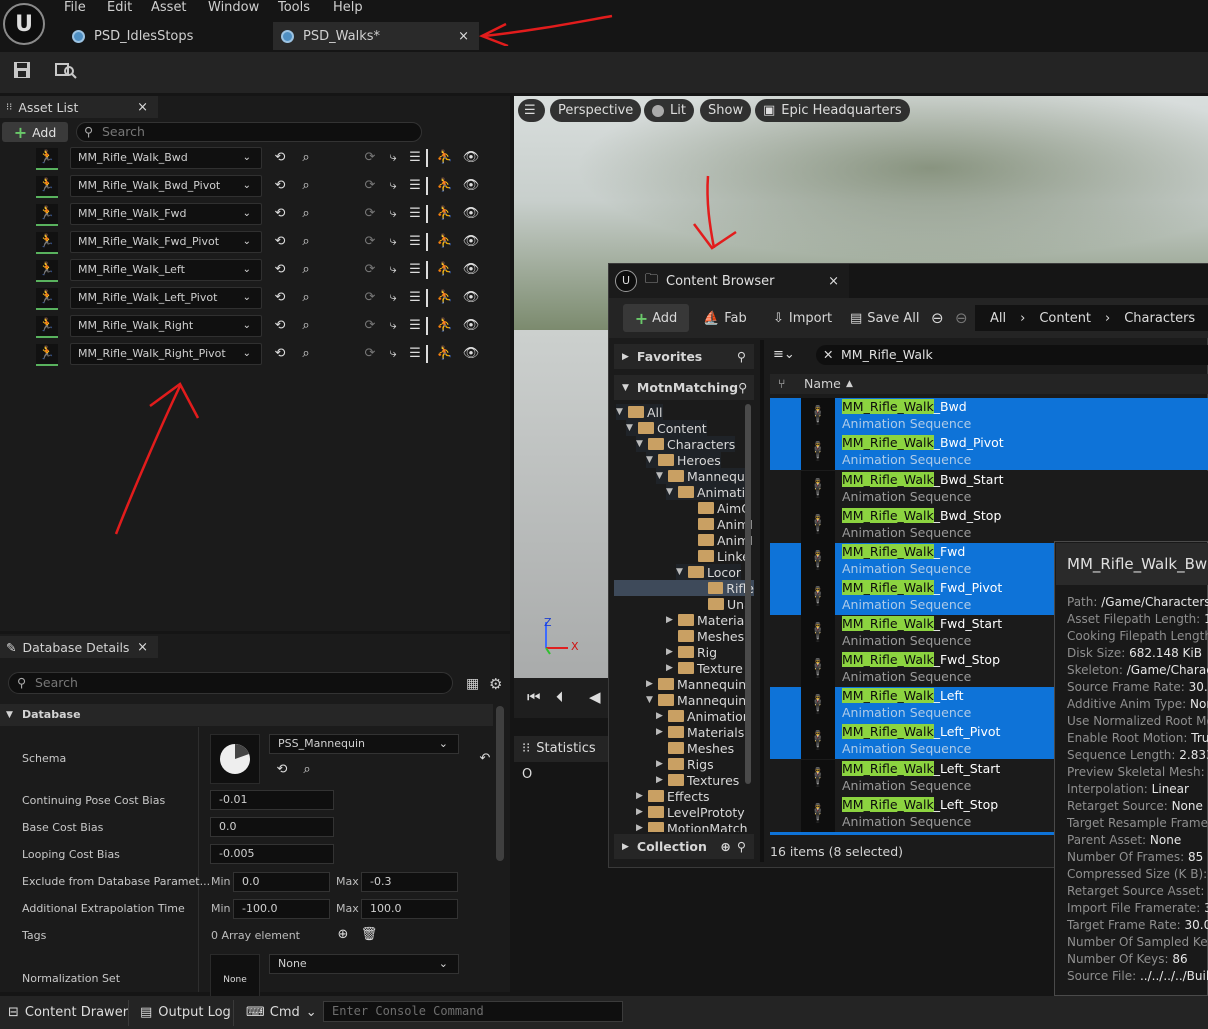 This screenshot has height=1029, width=1208. I want to click on exclude-min-field: 0.0, so click(281, 882).